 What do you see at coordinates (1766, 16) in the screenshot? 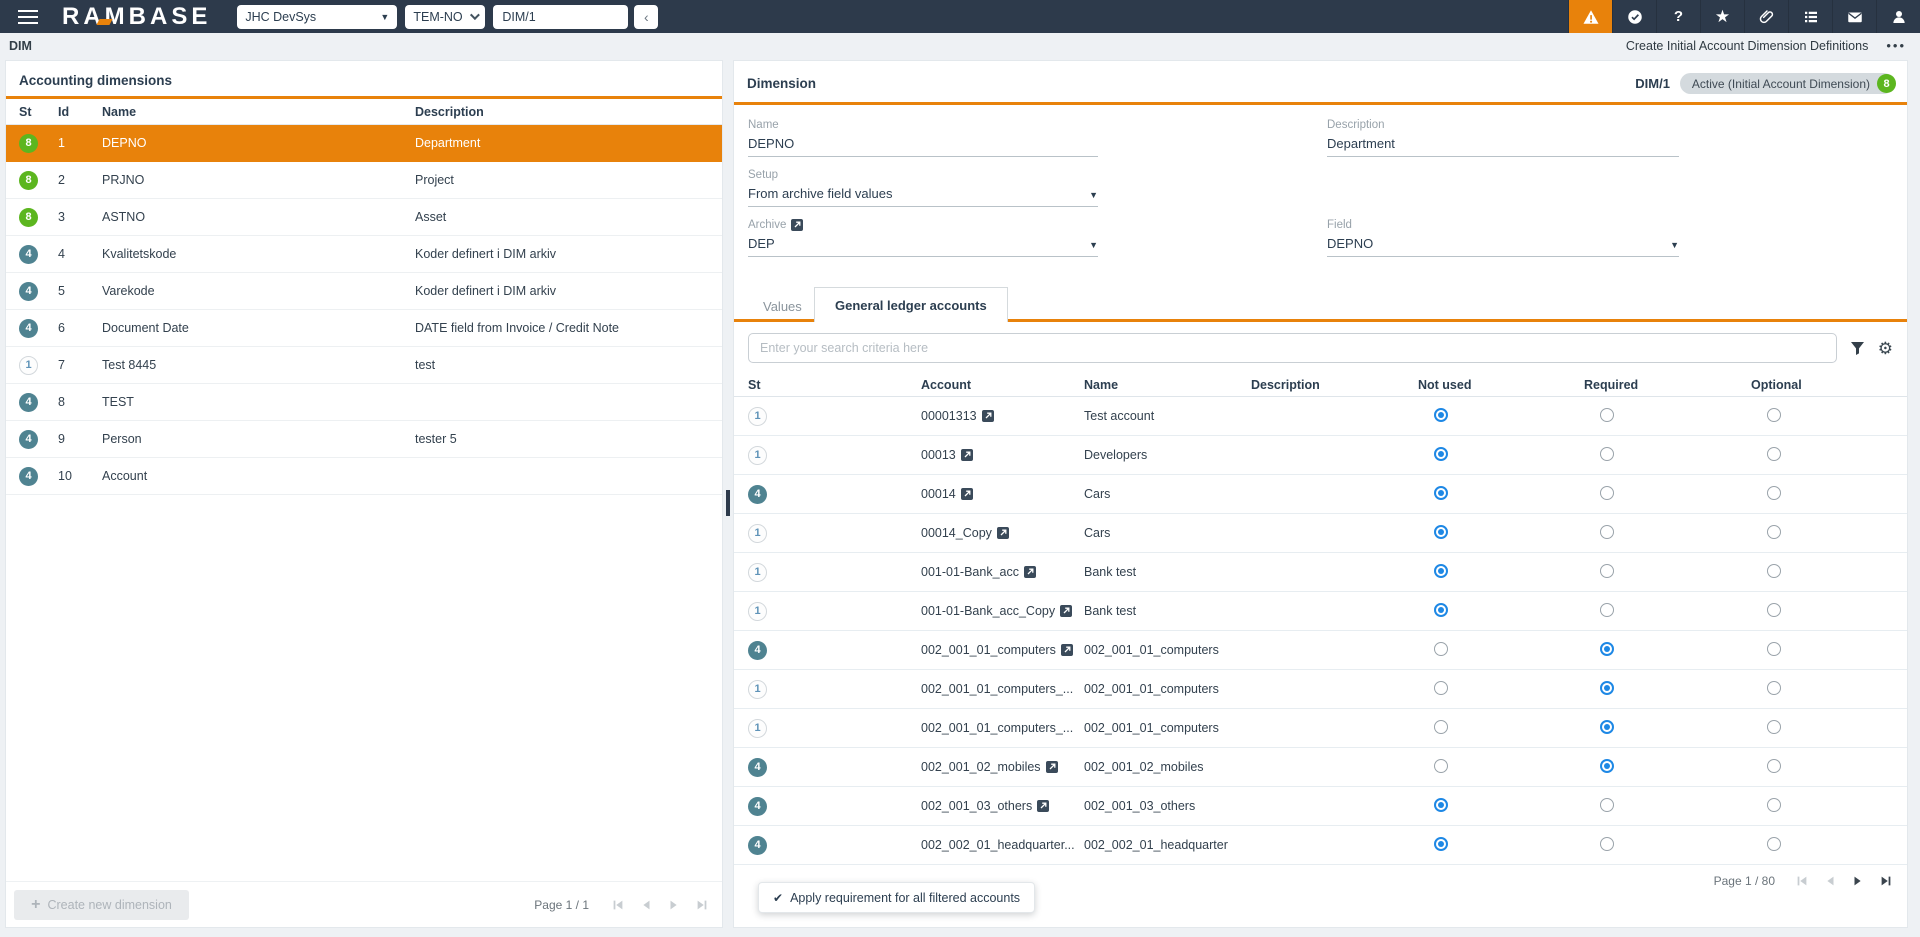
I see `attachment-paperclip-icon` at bounding box center [1766, 16].